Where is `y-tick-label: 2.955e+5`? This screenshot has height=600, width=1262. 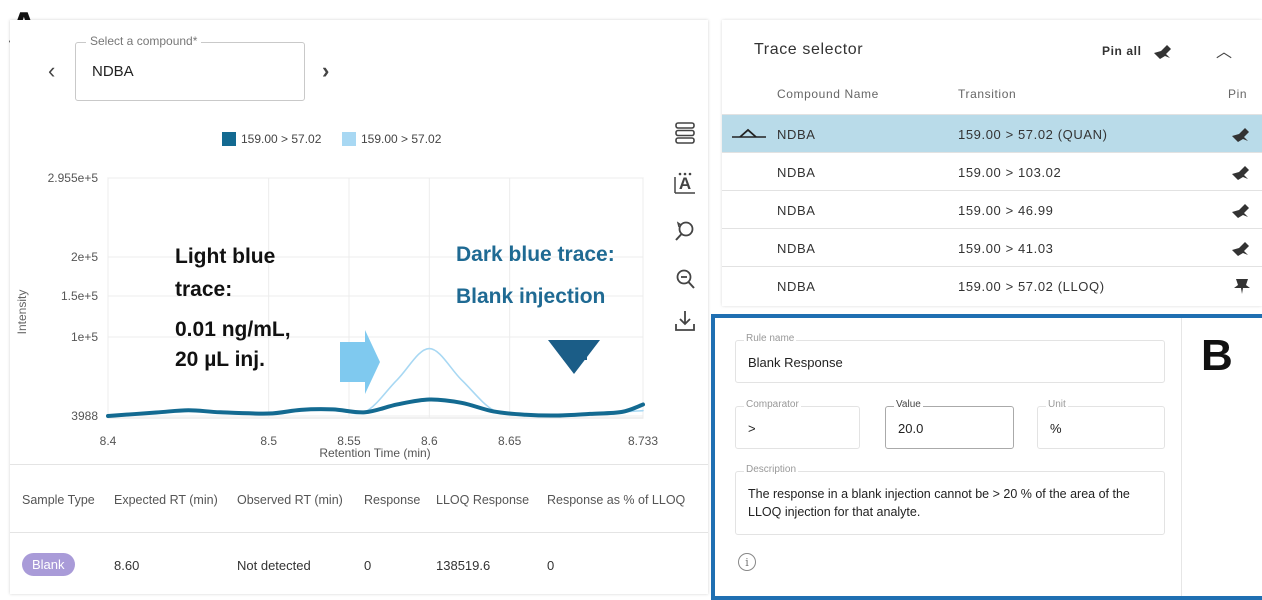 y-tick-label: 2.955e+5 is located at coordinates (73, 178).